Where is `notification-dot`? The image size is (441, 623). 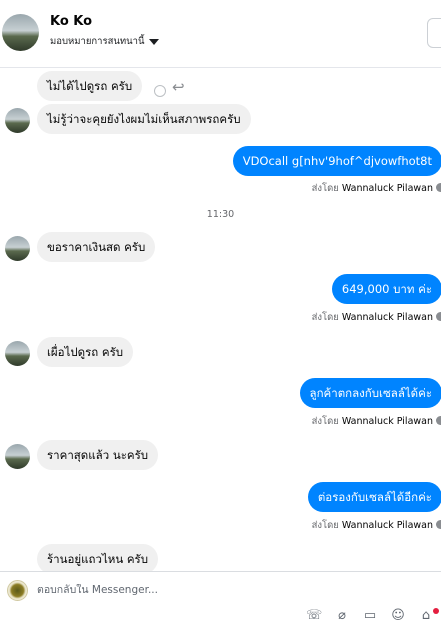 notification-dot is located at coordinates (436, 611).